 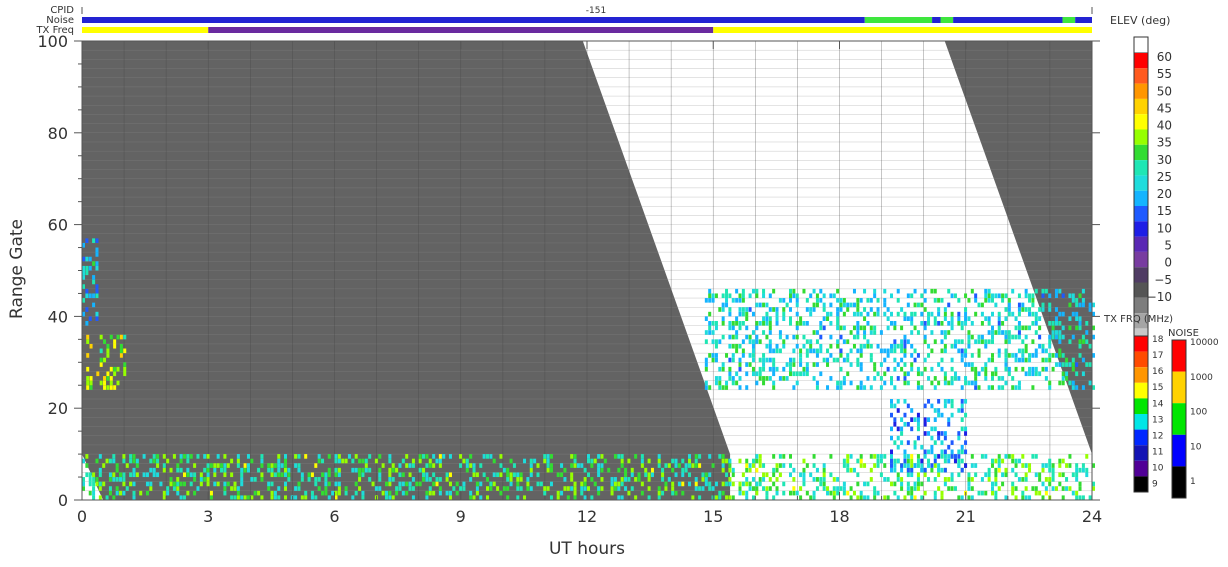 I want to click on noise-segment, so click(x=936, y=20).